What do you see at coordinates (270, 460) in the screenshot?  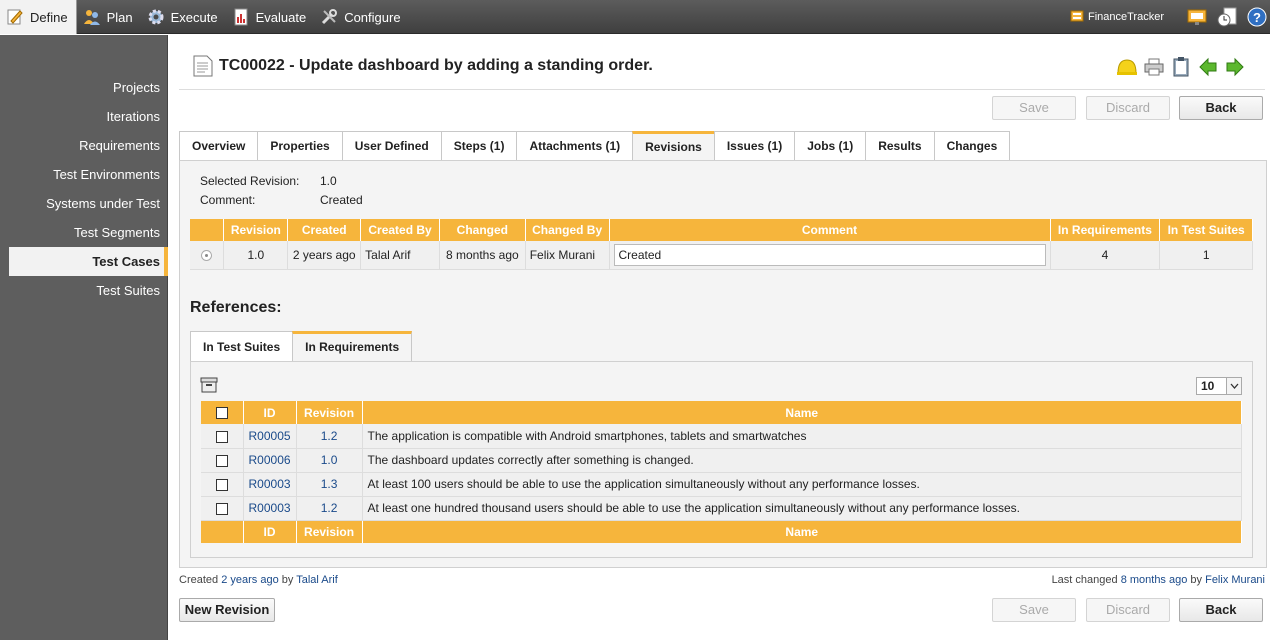 I see `requirement-id-link: R00006` at bounding box center [270, 460].